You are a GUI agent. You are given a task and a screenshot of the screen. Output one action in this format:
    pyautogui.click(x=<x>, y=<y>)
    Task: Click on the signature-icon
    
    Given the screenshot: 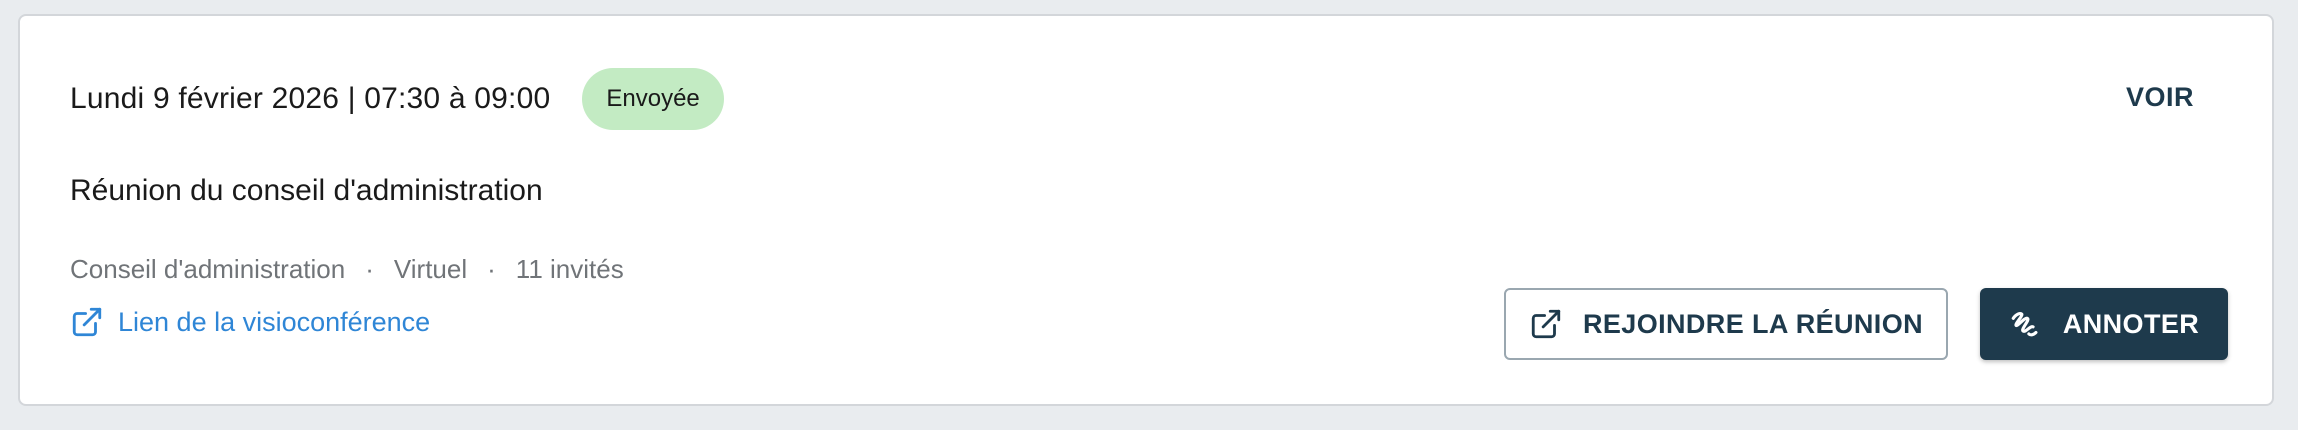 What is the action you would take?
    pyautogui.click(x=2026, y=324)
    